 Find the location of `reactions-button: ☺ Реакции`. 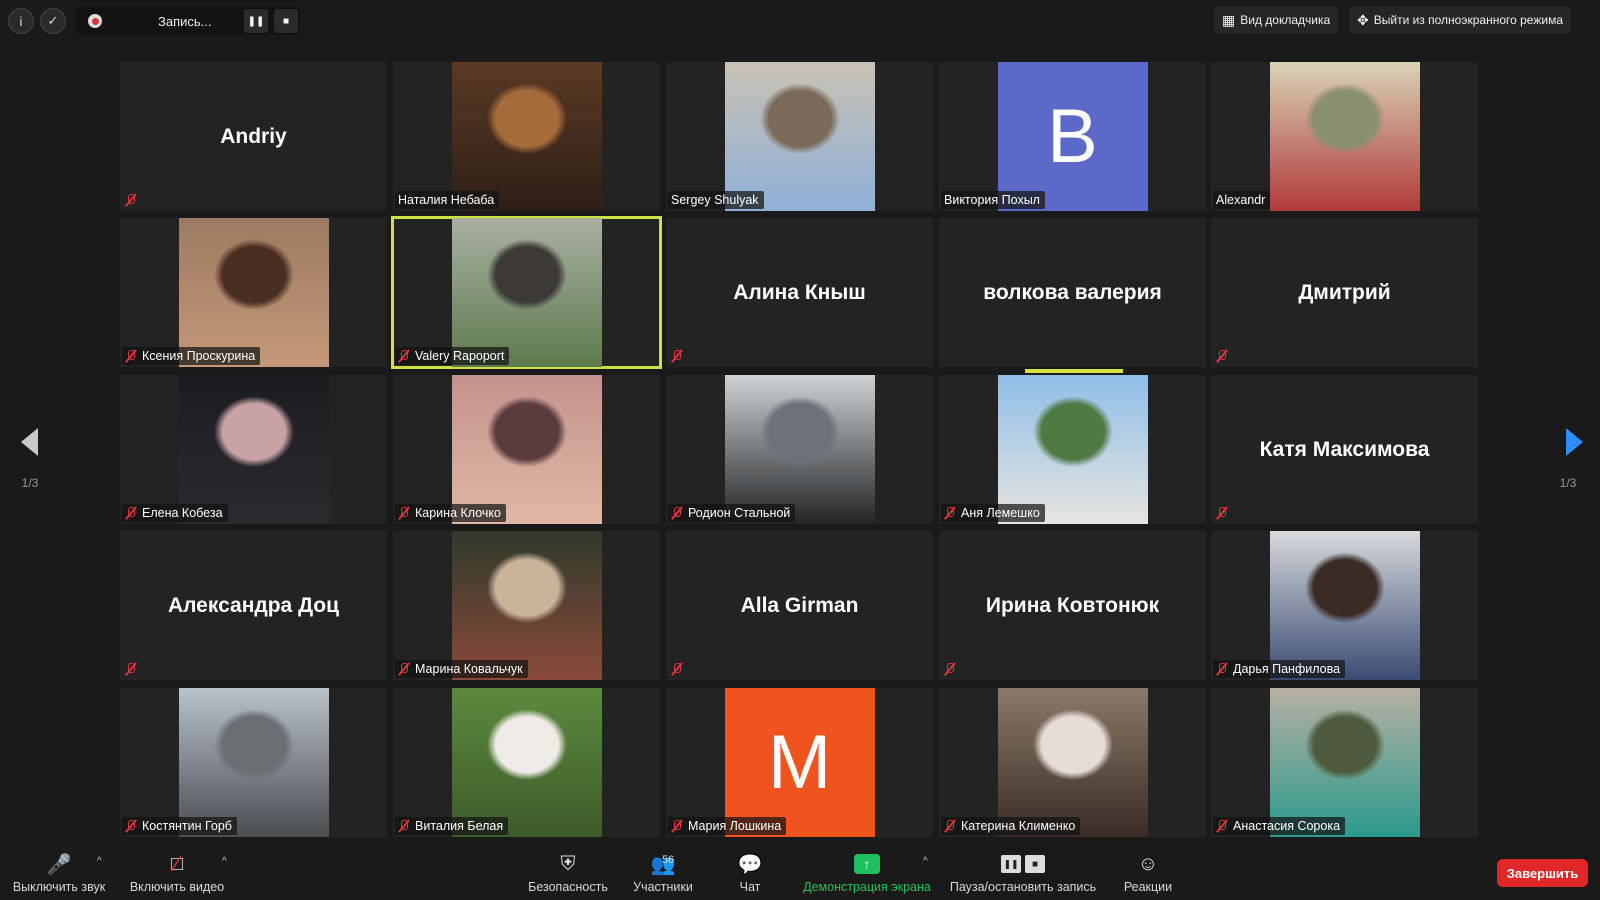

reactions-button: ☺ Реакции is located at coordinates (1148, 872).